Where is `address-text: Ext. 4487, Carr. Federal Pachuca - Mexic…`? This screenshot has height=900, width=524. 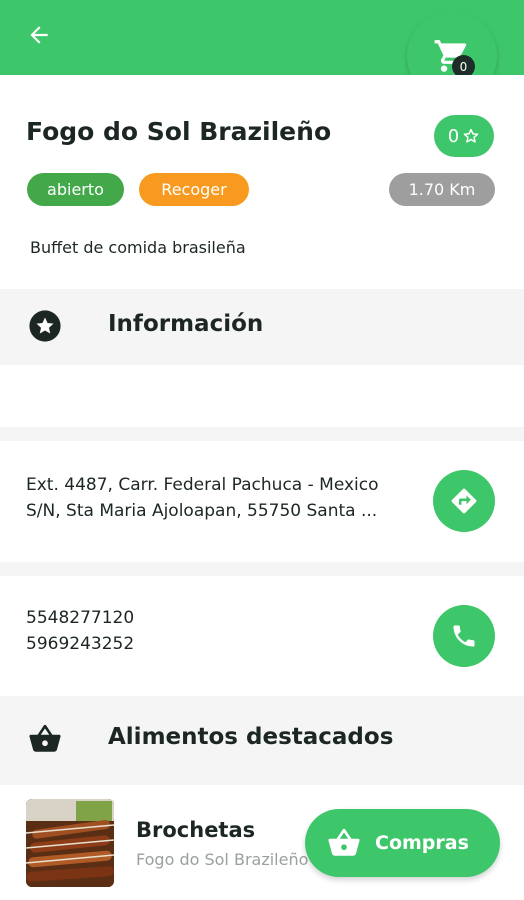
address-text: Ext. 4487, Carr. Federal Pachuca - Mexic… is located at coordinates (226, 498).